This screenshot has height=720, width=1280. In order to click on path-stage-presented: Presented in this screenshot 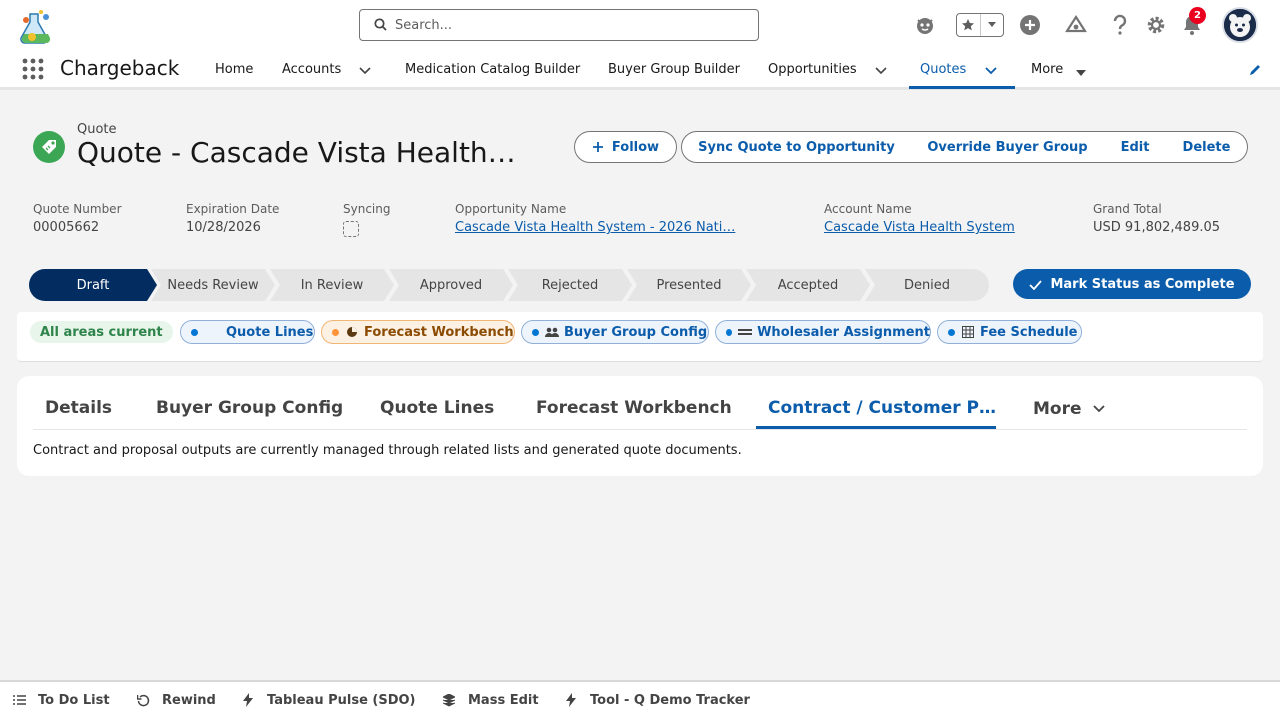, I will do `click(689, 285)`.